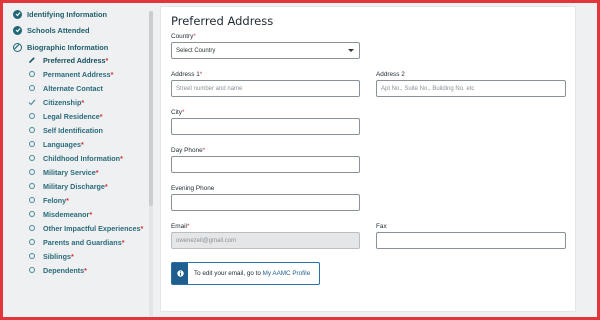 The width and height of the screenshot is (600, 320). I want to click on email-value: owenezell@gmail.com, so click(206, 240).